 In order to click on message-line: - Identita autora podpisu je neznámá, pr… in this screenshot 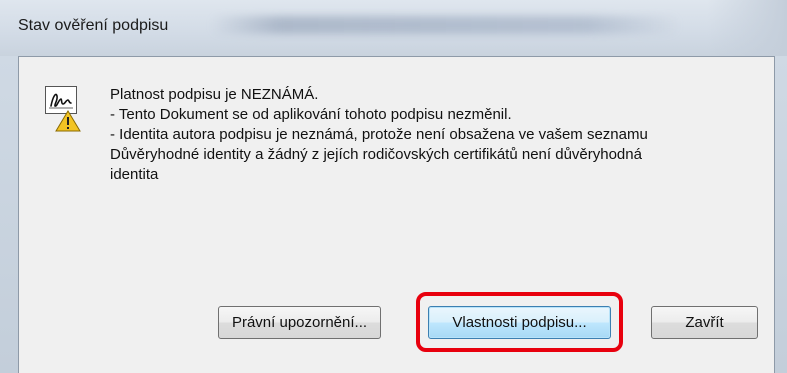, I will do `click(379, 134)`.